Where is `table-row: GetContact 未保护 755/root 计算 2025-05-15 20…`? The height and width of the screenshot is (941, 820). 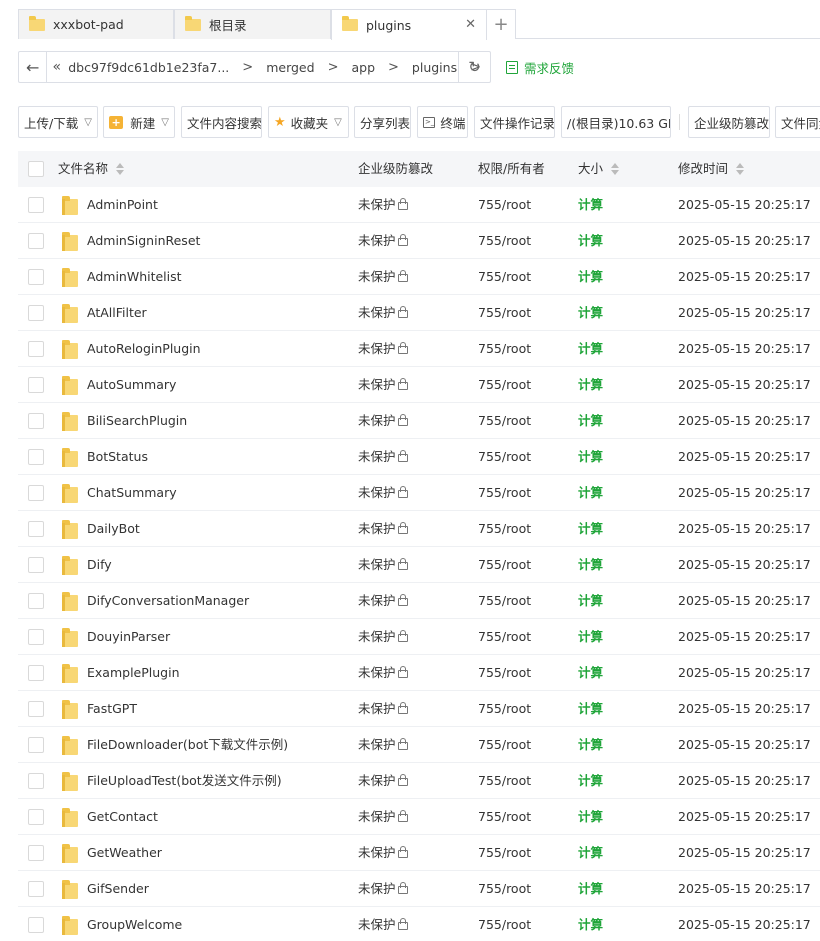
table-row: GetContact 未保护 755/root 计算 2025-05-15 20… is located at coordinates (419, 817).